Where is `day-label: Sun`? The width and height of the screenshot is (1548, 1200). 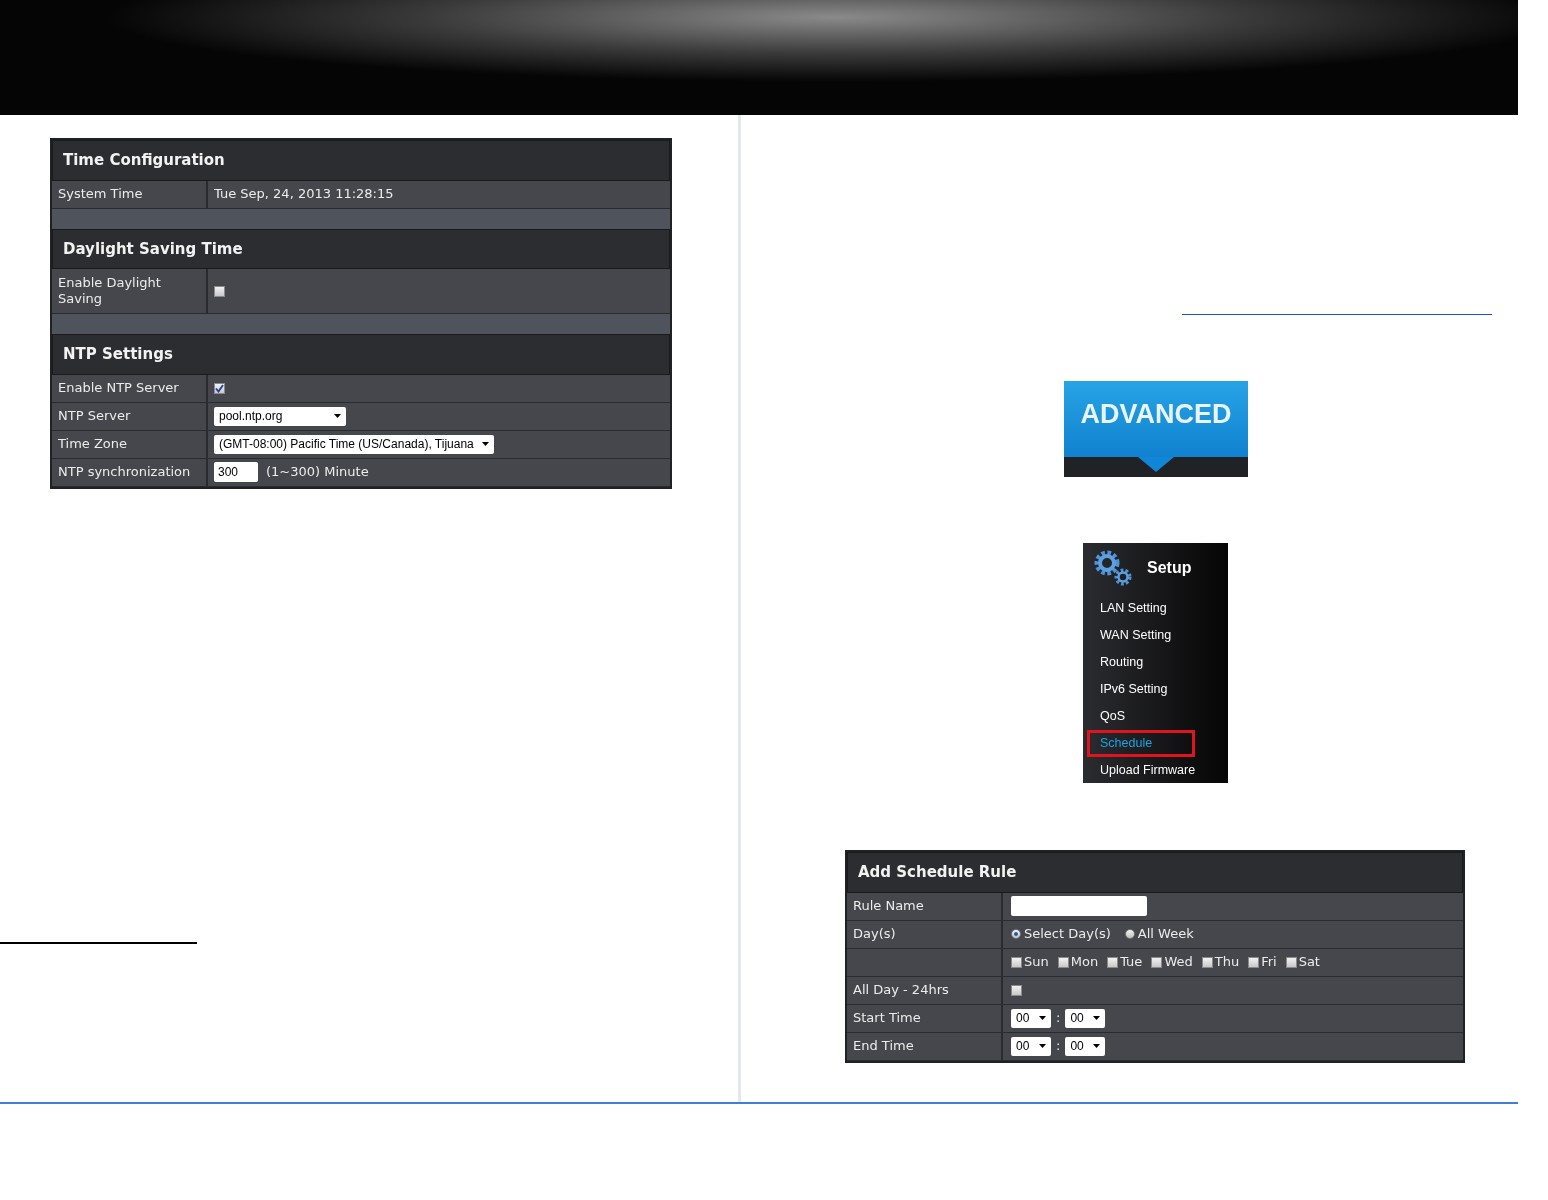
day-label: Sun is located at coordinates (1036, 962).